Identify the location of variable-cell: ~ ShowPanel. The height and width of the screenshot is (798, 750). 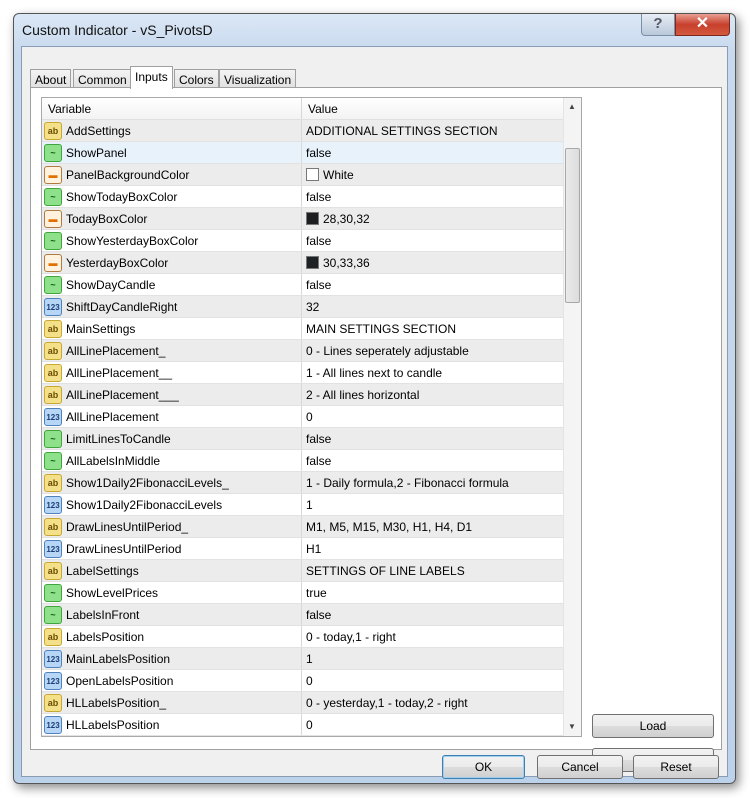
(172, 152).